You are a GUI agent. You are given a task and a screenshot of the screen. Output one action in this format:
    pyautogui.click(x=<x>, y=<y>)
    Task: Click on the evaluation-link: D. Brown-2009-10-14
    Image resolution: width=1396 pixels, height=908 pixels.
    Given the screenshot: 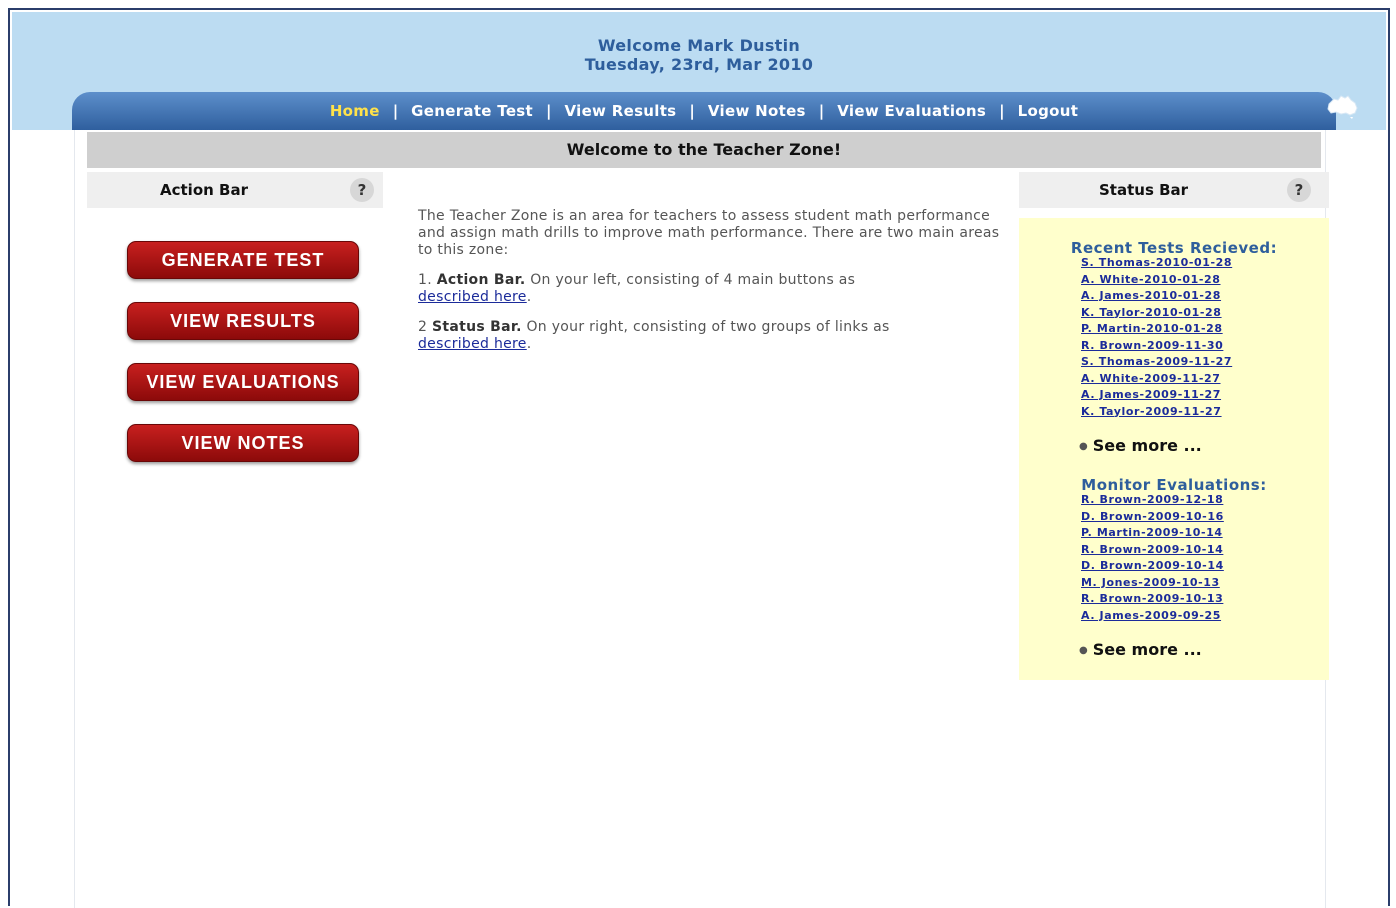 What is the action you would take?
    pyautogui.click(x=1152, y=566)
    